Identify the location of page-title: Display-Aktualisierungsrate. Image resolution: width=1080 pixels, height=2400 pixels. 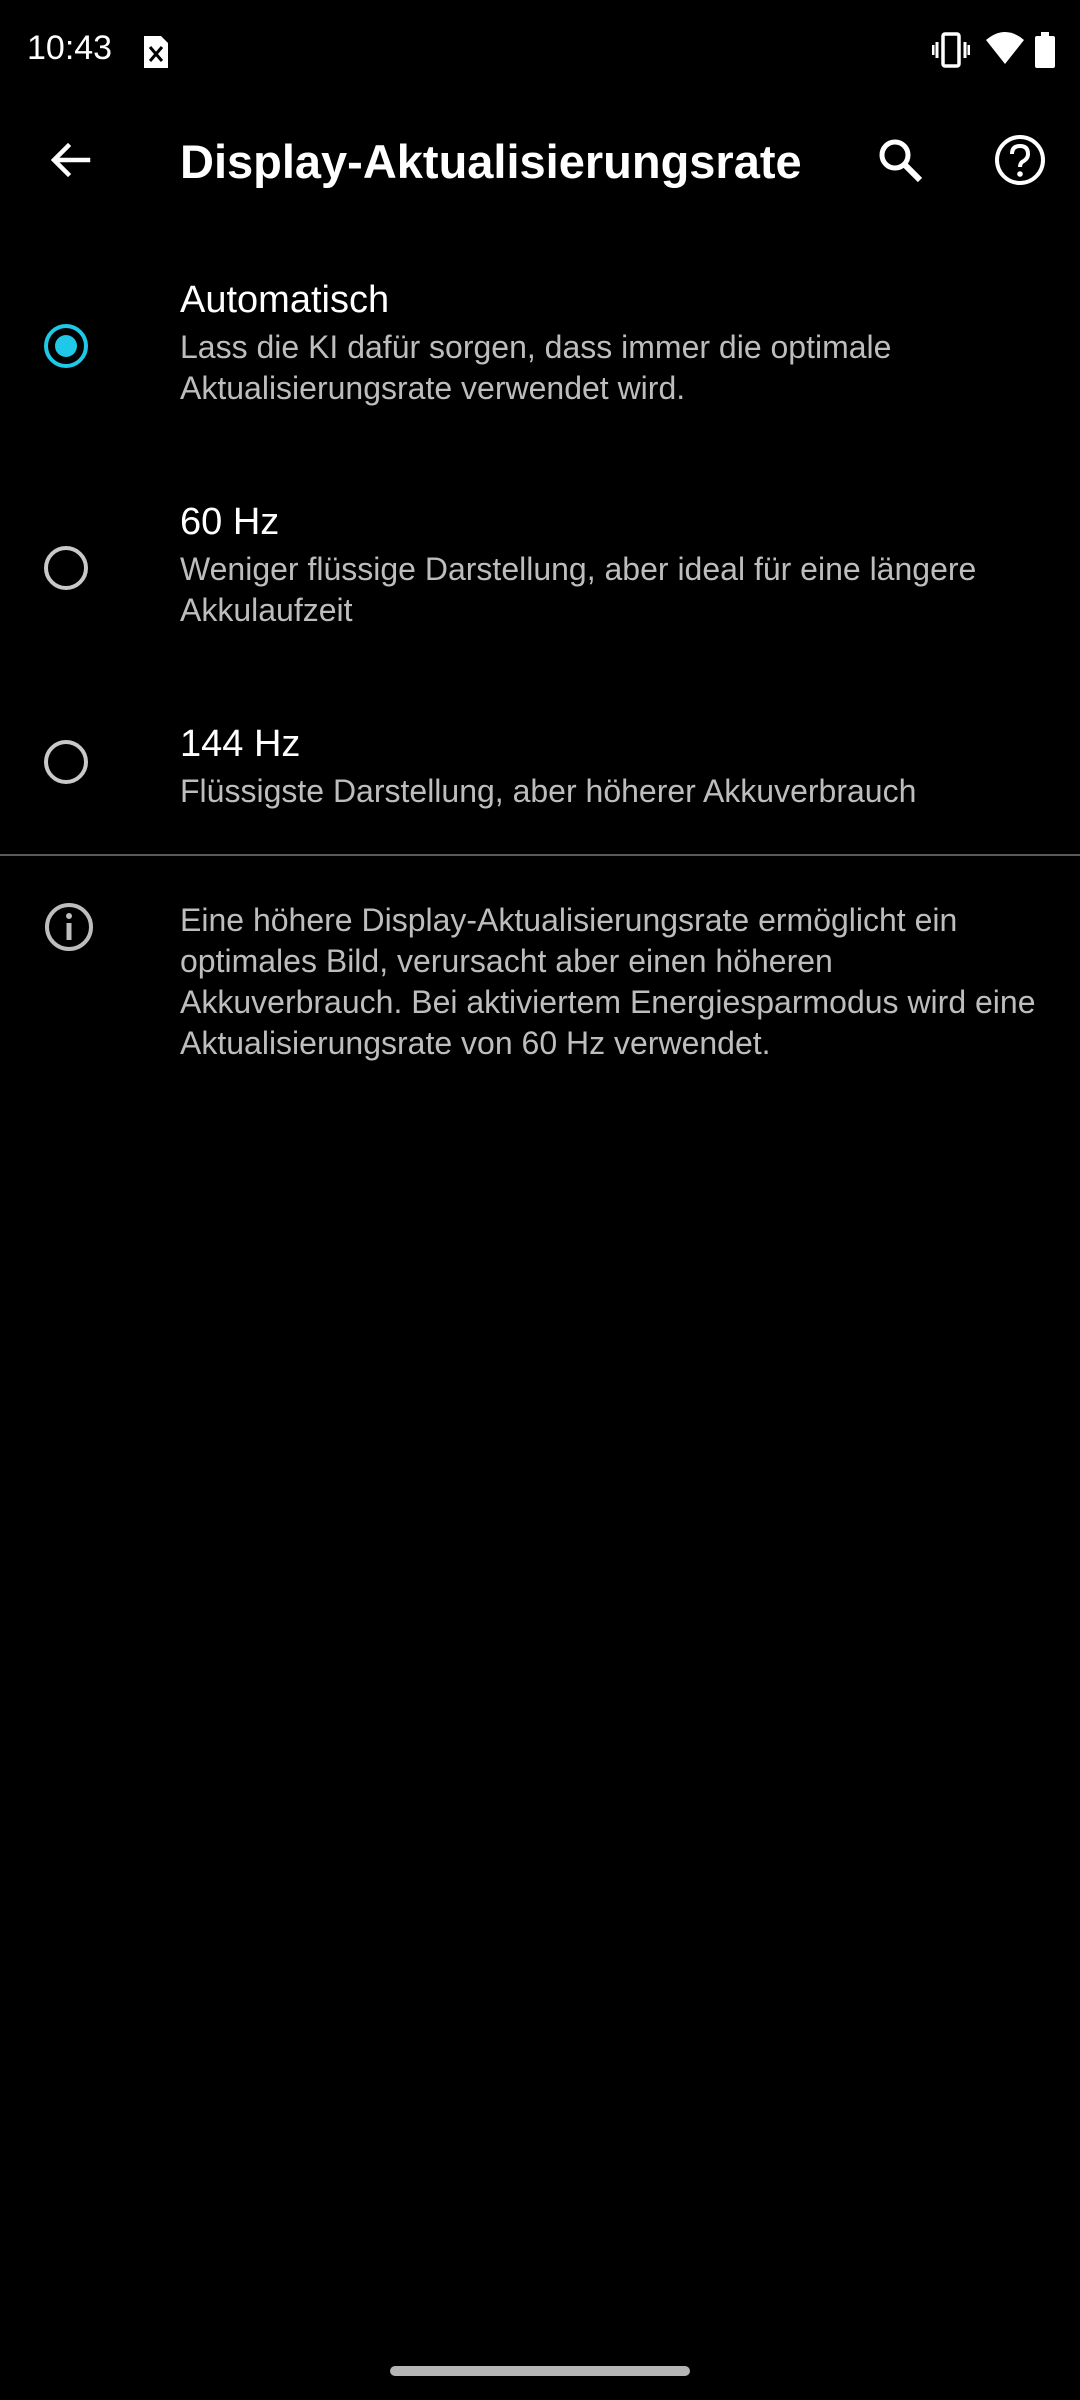
(491, 161).